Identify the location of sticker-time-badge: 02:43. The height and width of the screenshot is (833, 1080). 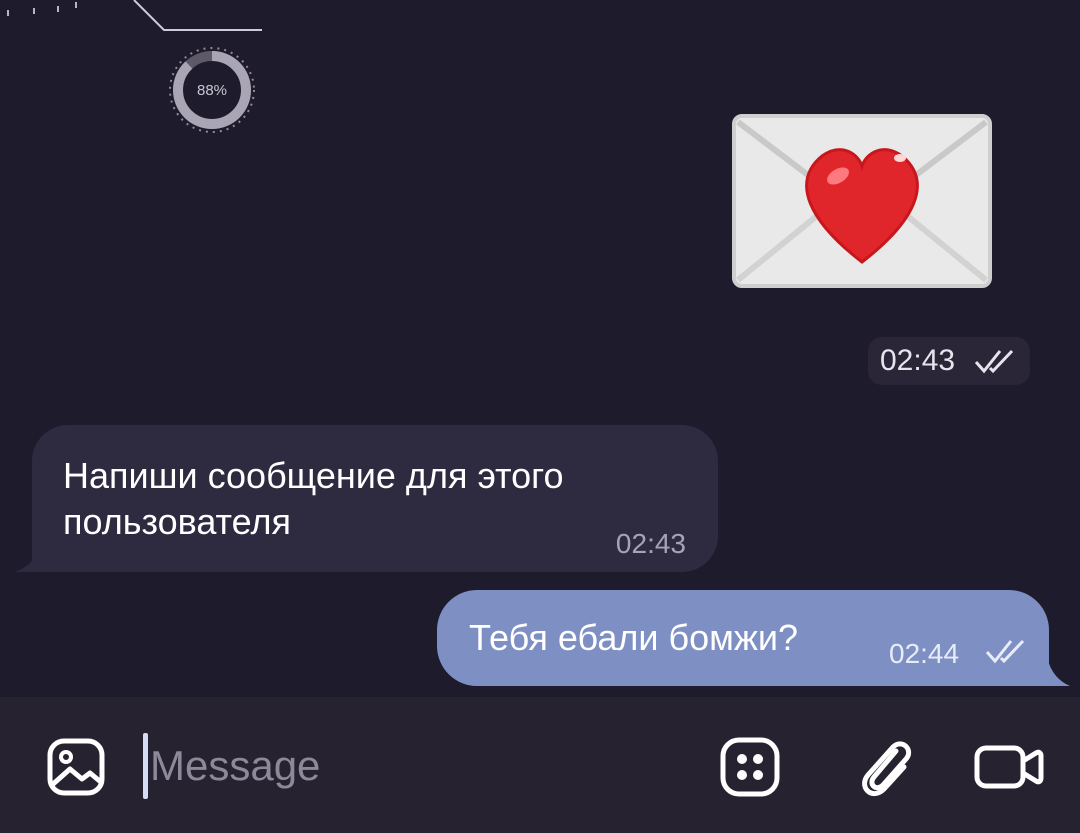
(949, 361).